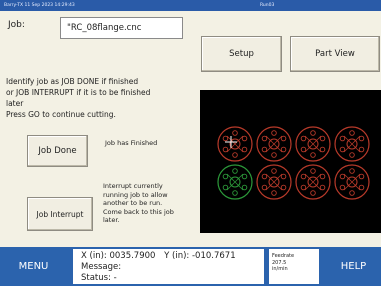 This screenshot has height=286, width=381. Describe the element at coordinates (138, 211) in the screenshot. I see `interrupt-description-line: Come back to this job` at that location.